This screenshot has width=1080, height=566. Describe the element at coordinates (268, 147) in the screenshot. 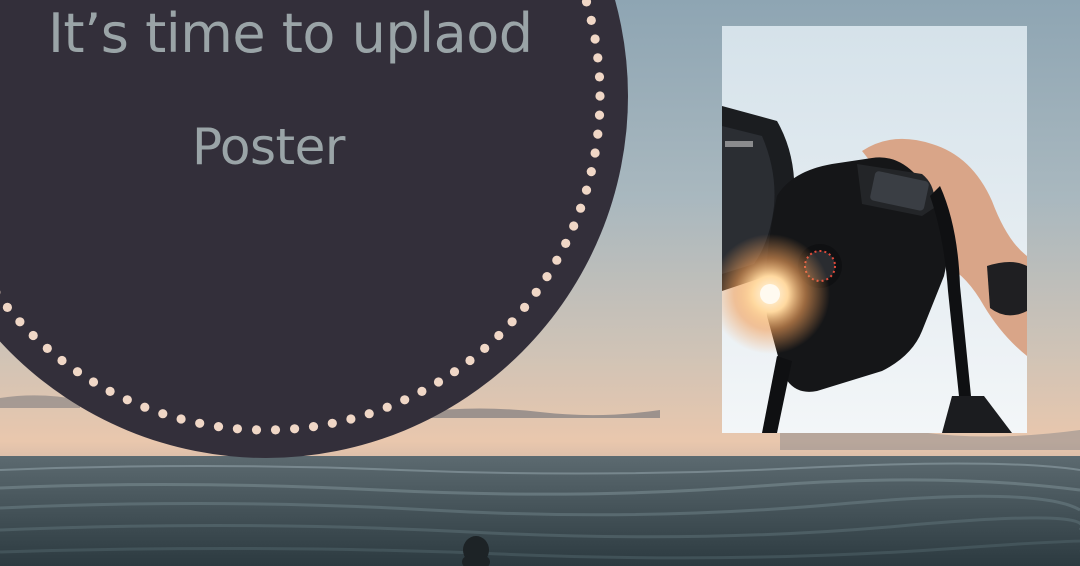

I see `poster-title-line2: Poster` at that location.